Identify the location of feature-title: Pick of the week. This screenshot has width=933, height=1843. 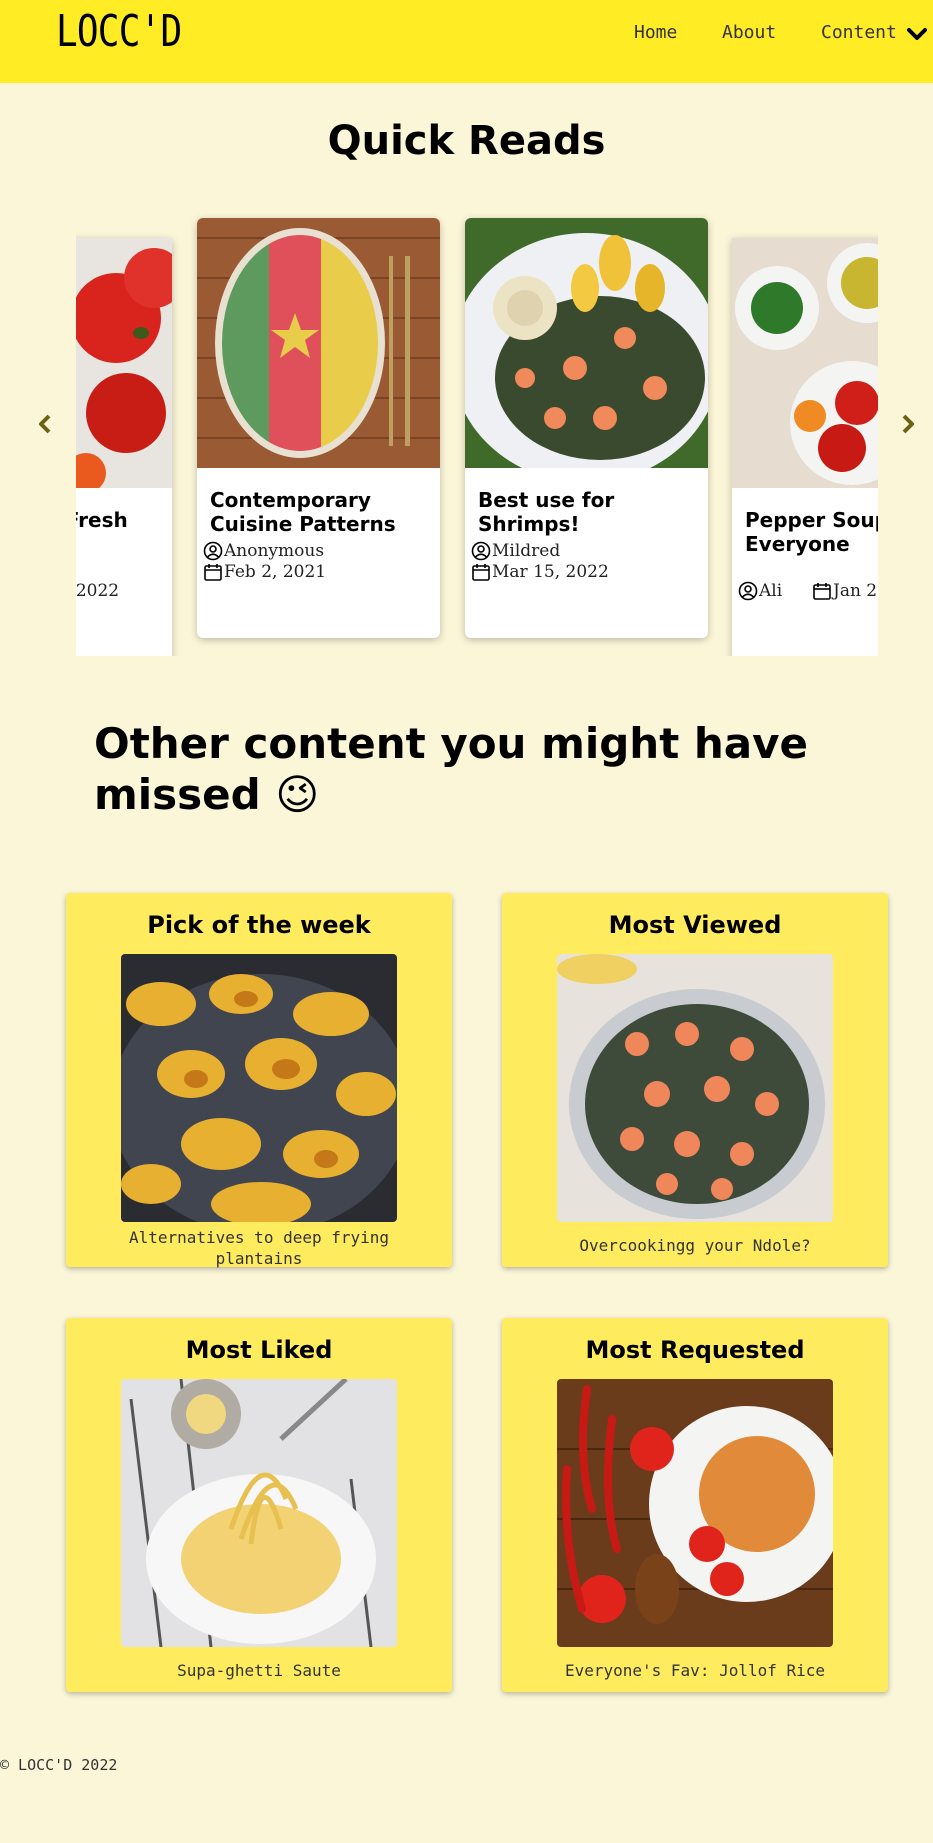
(259, 925).